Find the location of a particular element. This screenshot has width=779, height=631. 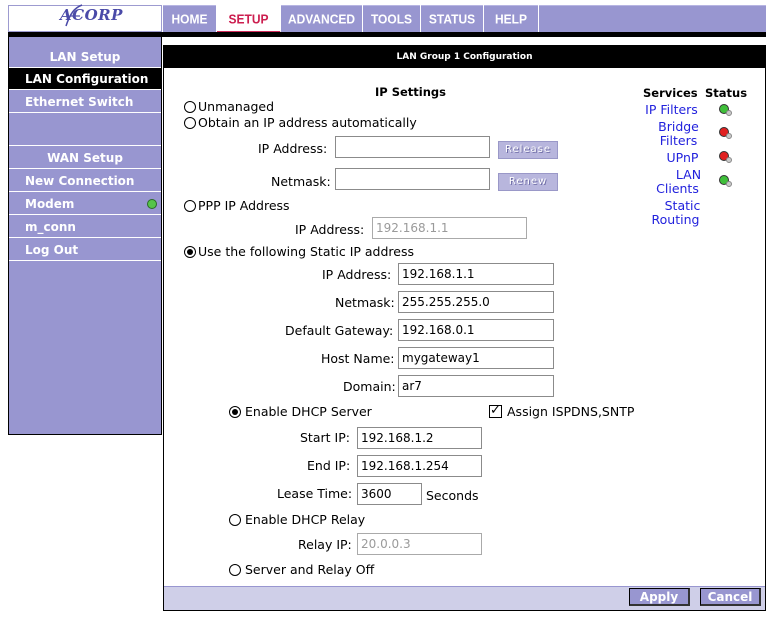

start-ip-input: 192.168.1.2 is located at coordinates (419, 438).